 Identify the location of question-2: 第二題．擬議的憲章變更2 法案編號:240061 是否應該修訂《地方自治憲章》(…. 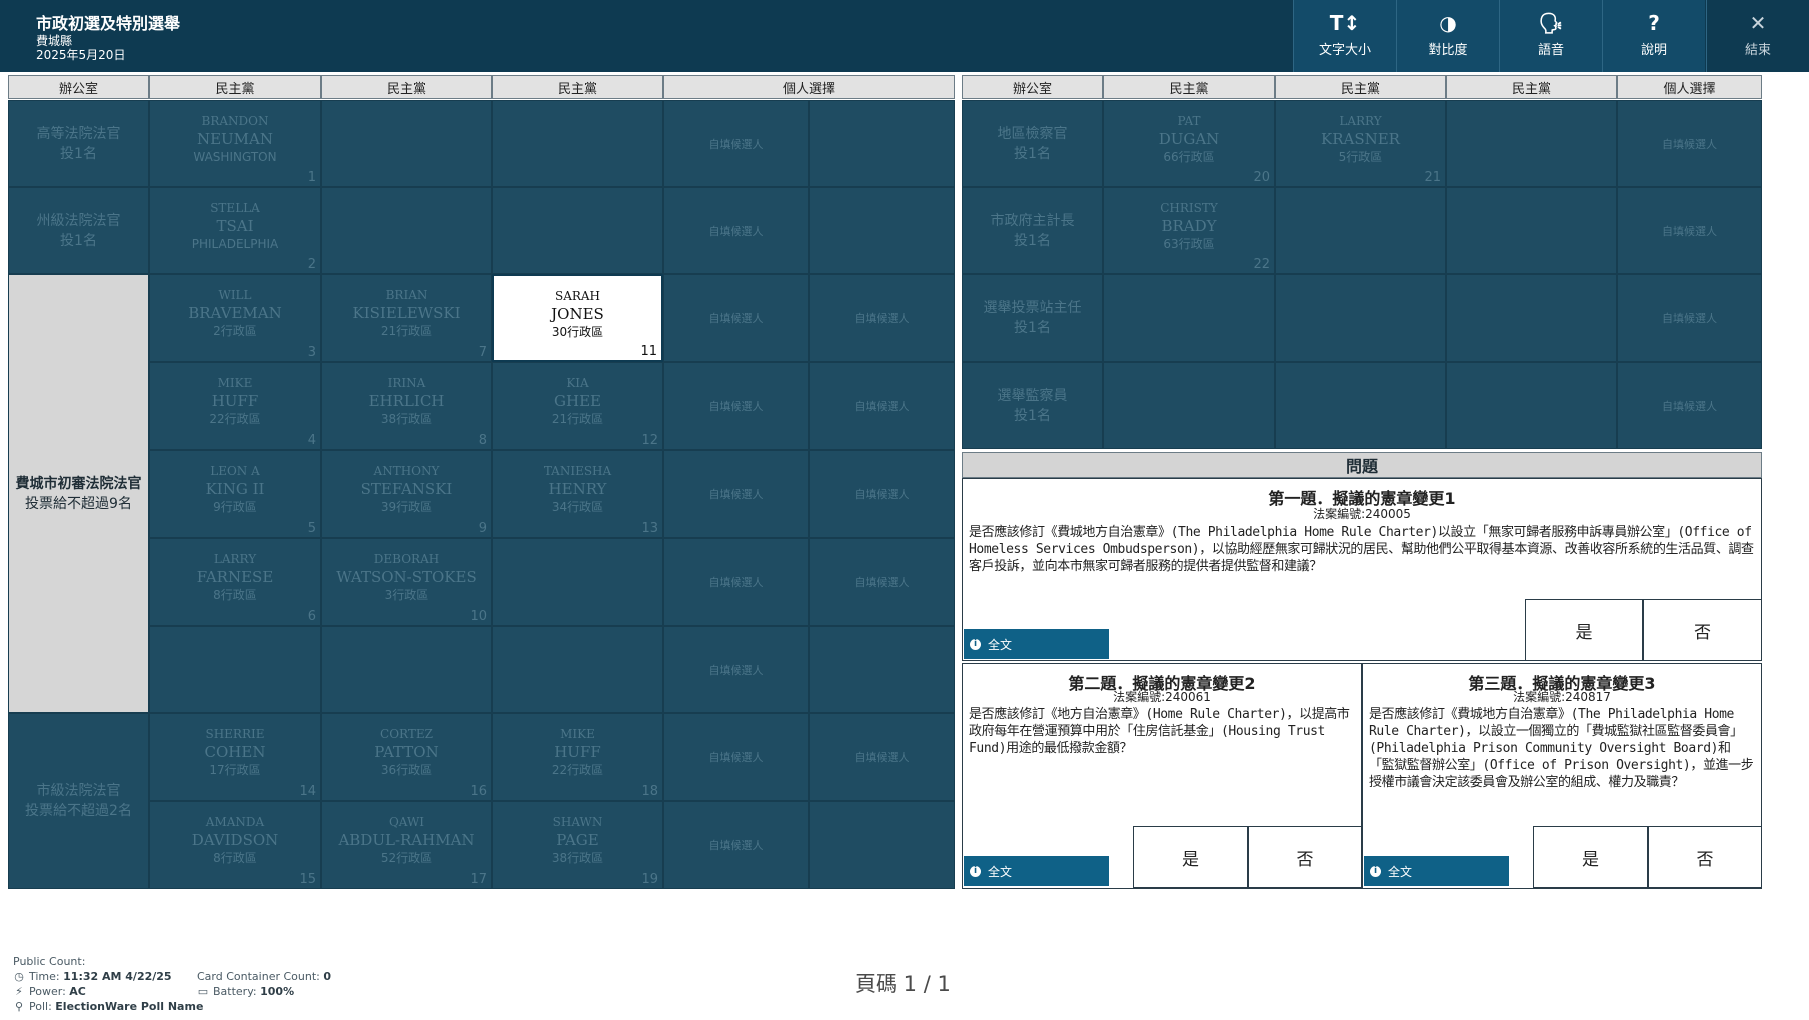
(1162, 776).